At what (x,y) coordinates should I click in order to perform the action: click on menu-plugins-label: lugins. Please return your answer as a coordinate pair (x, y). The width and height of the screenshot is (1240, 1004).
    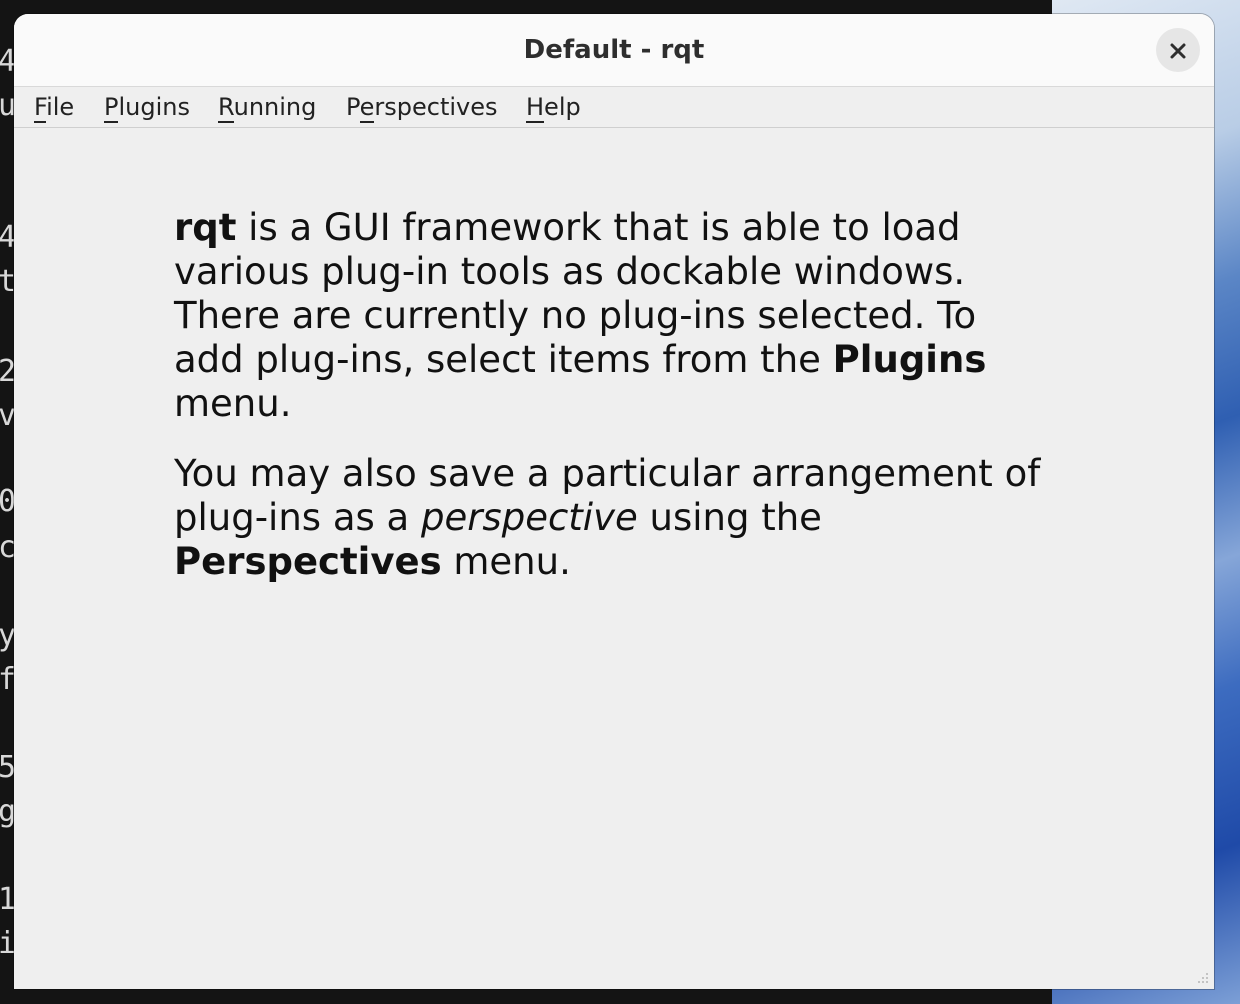
    Looking at the image, I should click on (154, 107).